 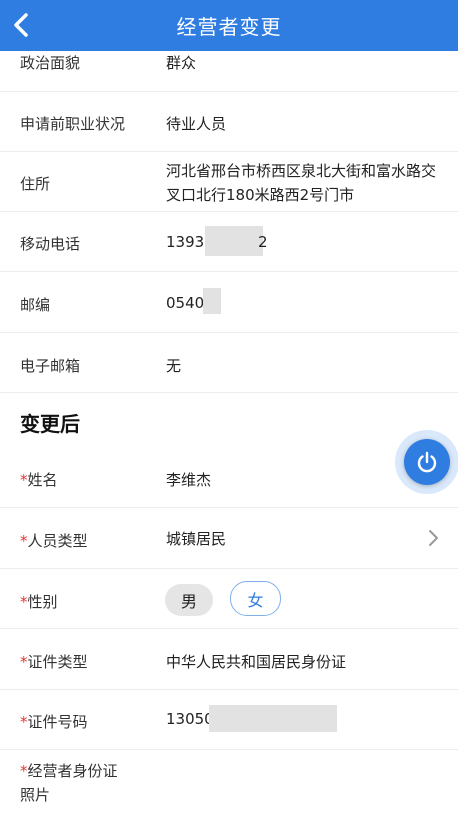 I want to click on power-button-core, so click(x=427, y=462).